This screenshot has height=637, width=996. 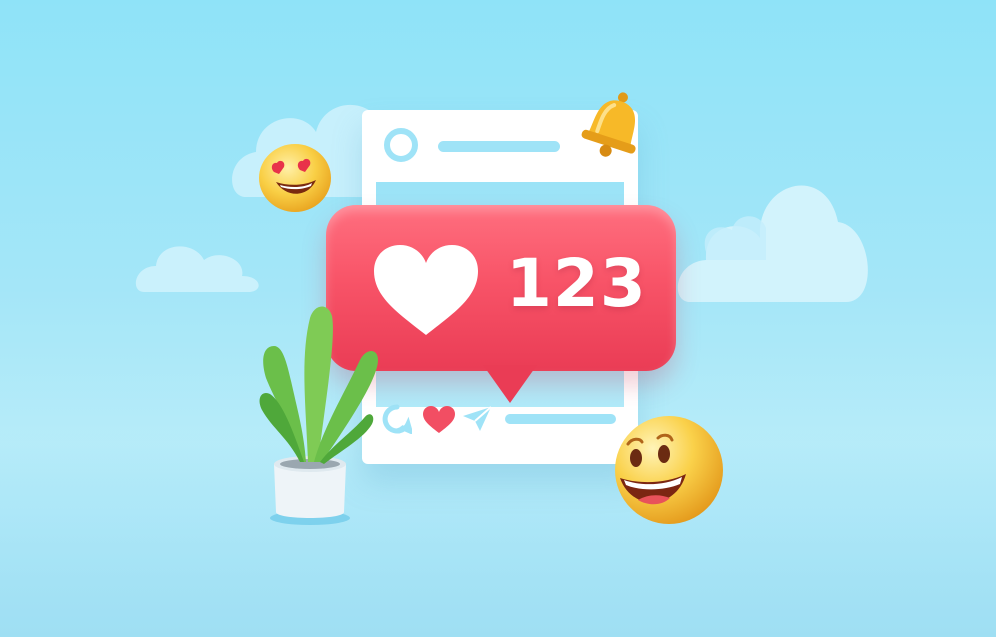 I want to click on like-count: 123, so click(x=576, y=283).